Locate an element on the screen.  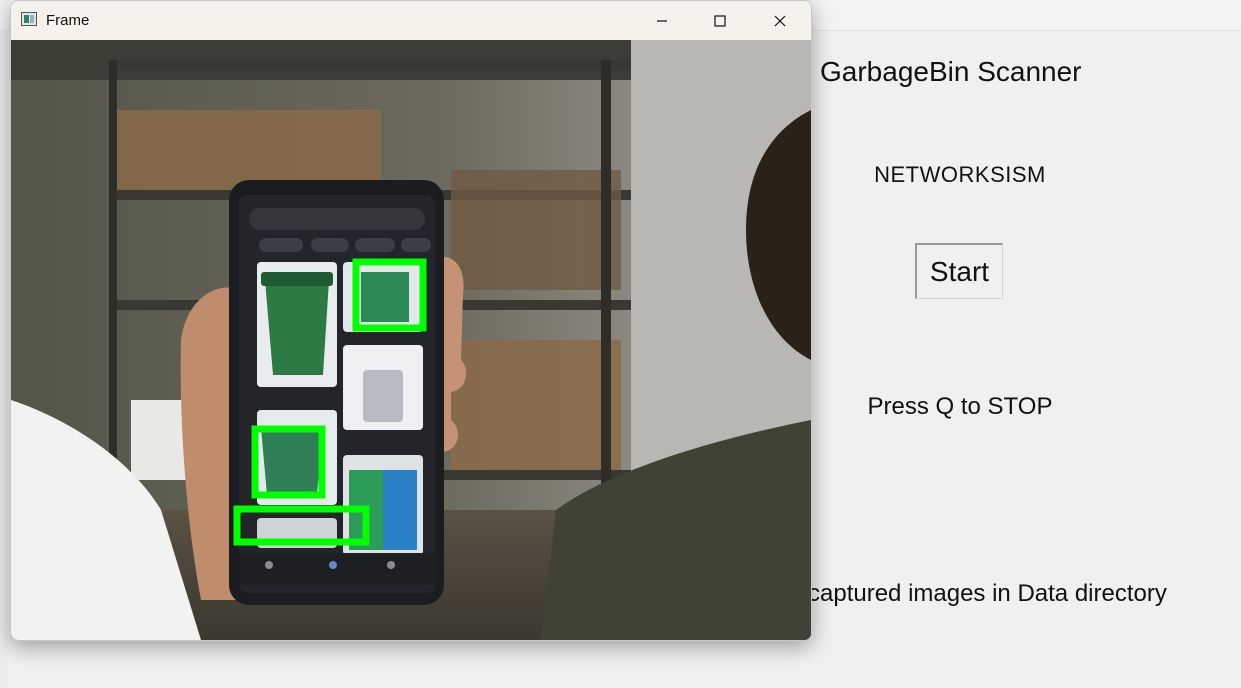
close-button is located at coordinates (780, 20).